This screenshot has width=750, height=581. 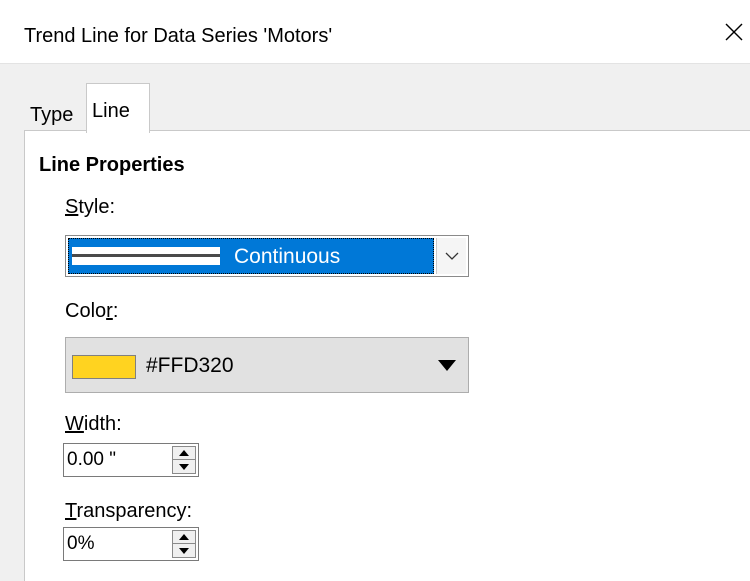 I want to click on tab-type: Type, so click(x=56, y=111).